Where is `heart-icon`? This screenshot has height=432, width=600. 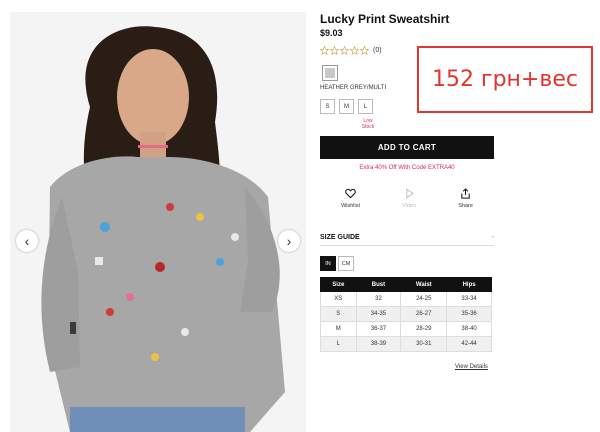 heart-icon is located at coordinates (350, 193).